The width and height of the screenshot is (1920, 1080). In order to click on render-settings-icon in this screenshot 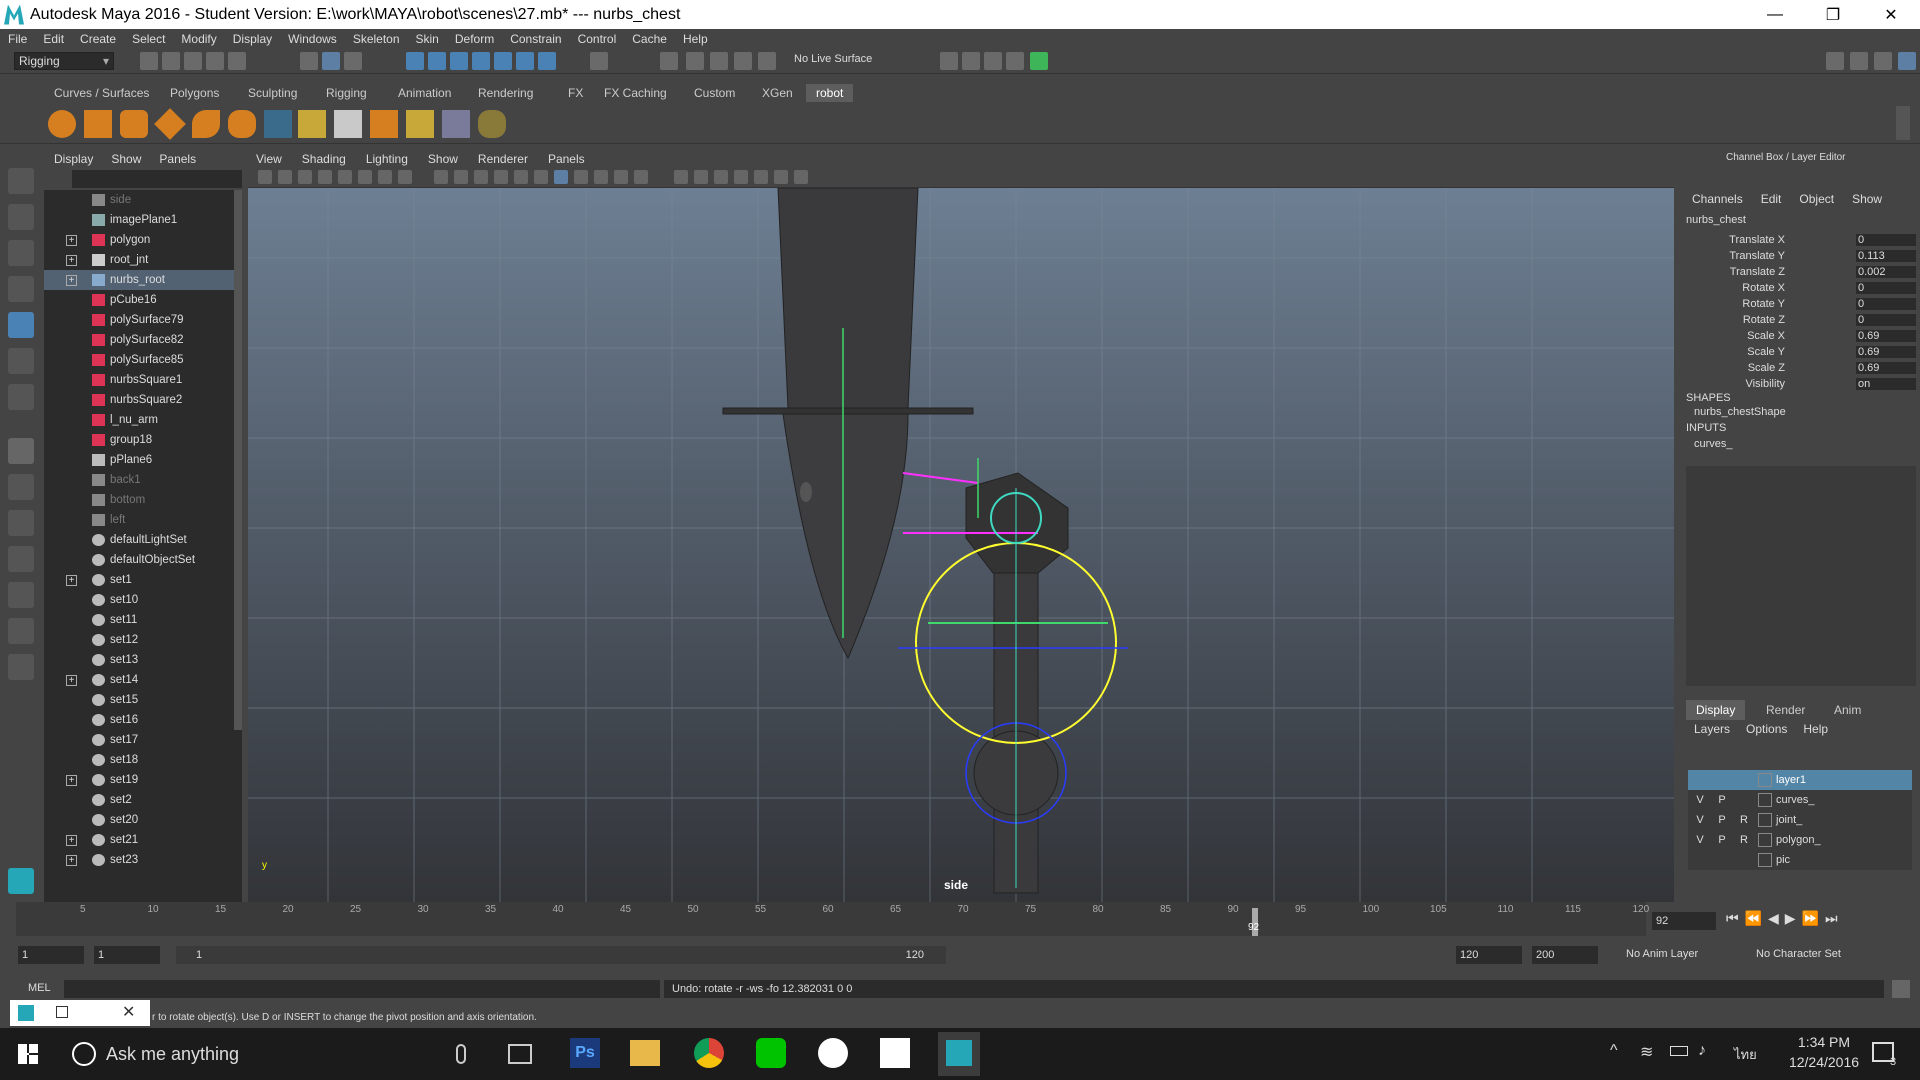, I will do `click(1015, 61)`.